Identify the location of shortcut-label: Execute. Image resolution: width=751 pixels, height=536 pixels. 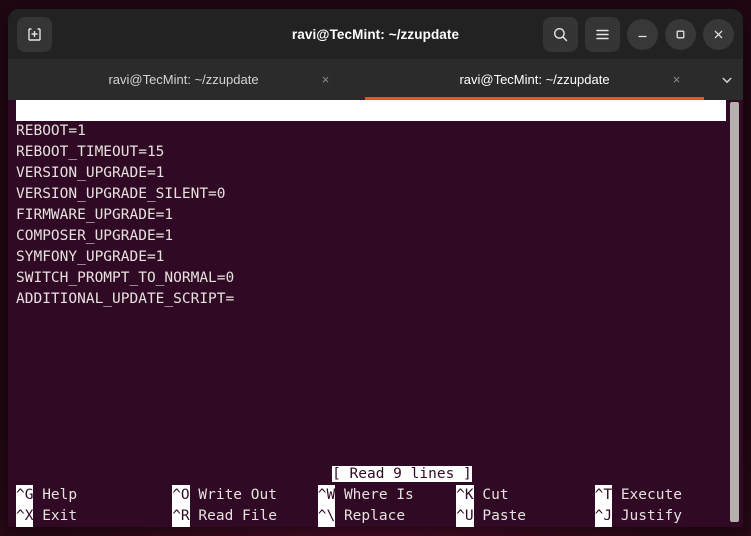
(651, 495).